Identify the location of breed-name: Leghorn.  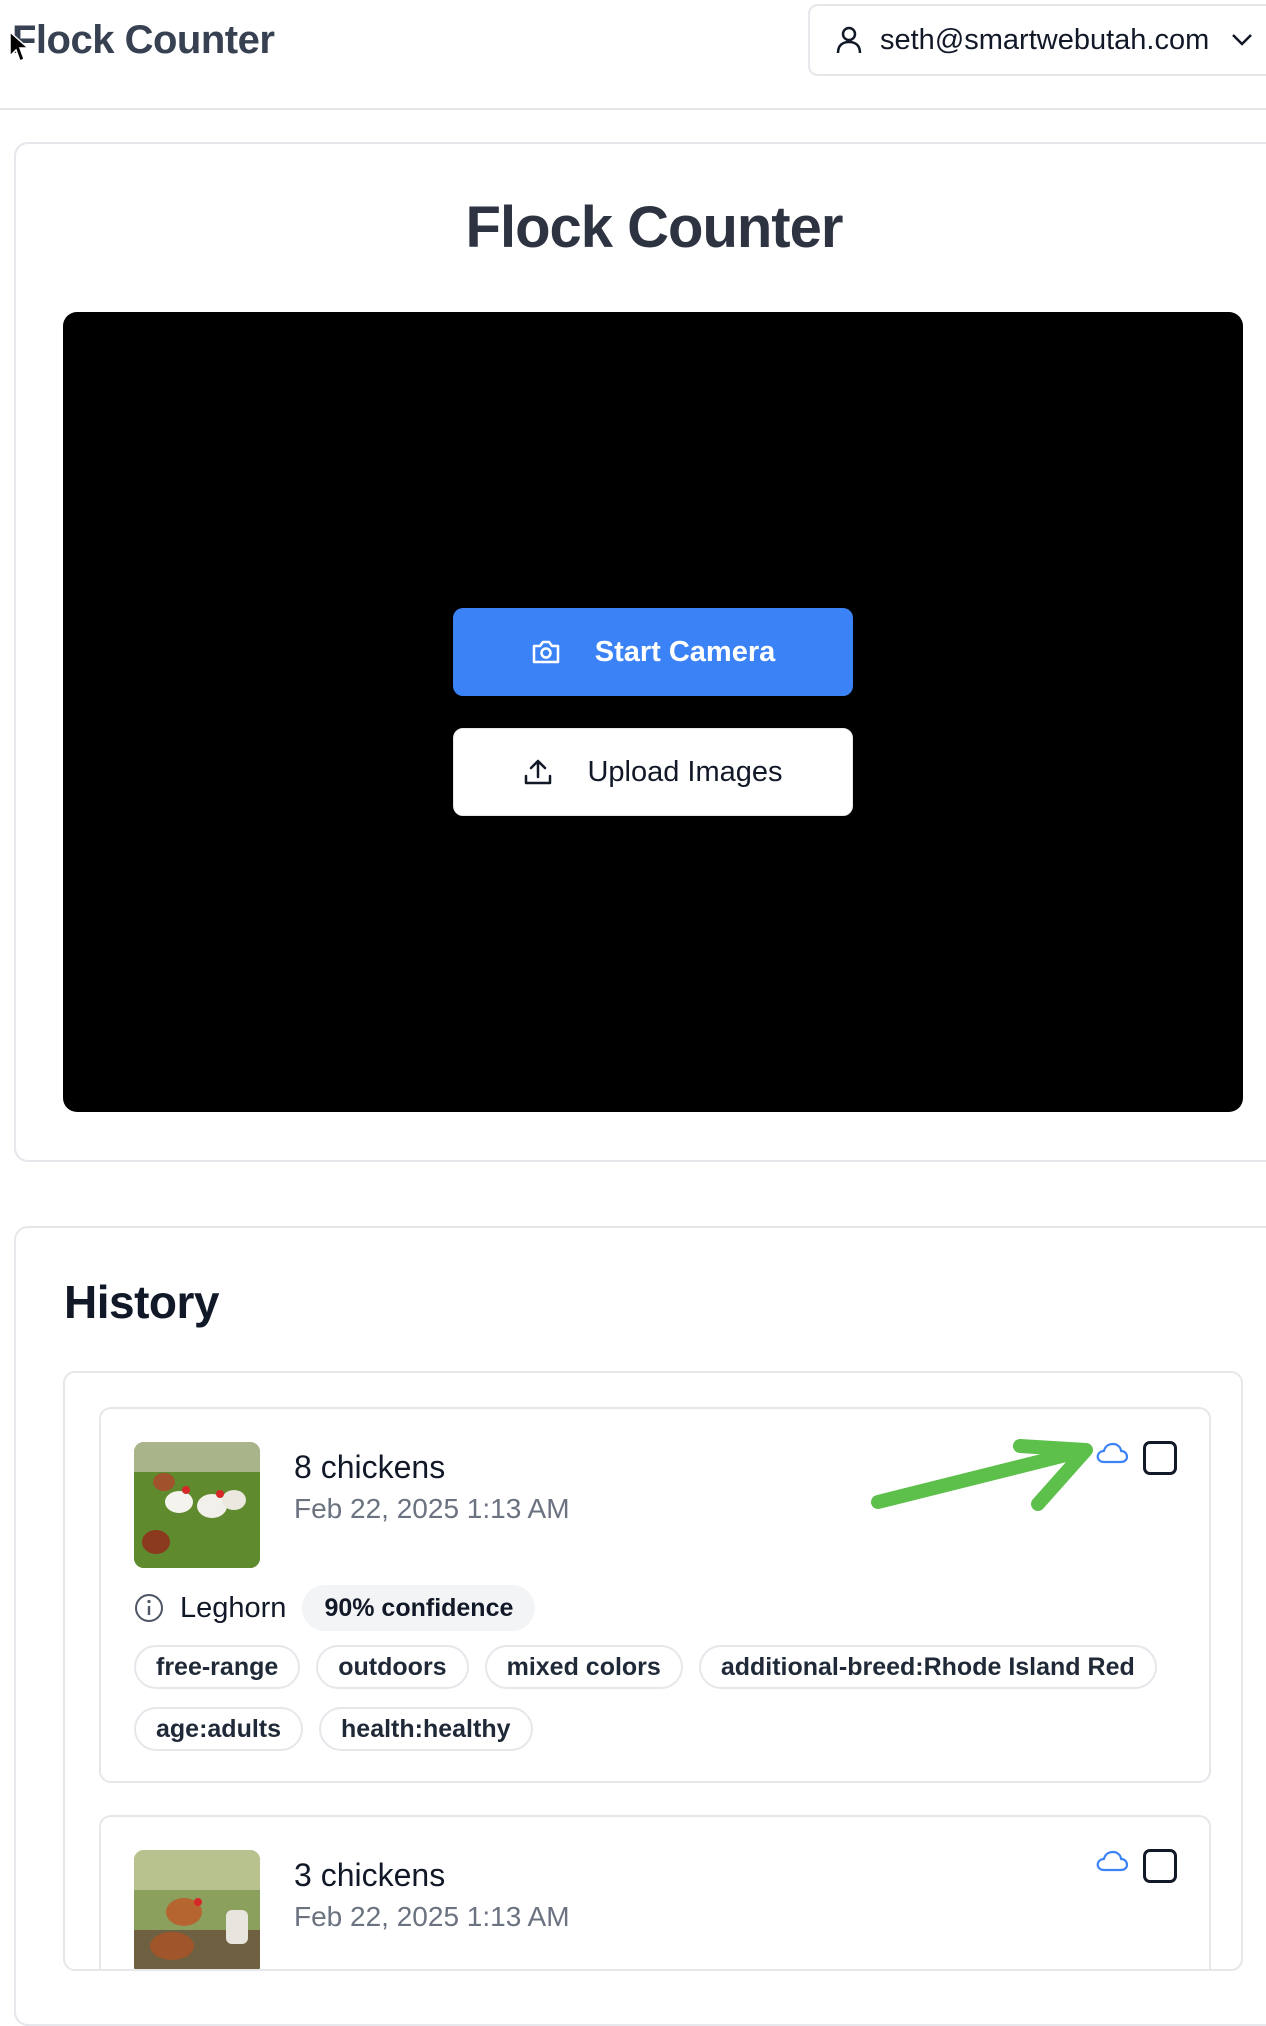
(233, 1607).